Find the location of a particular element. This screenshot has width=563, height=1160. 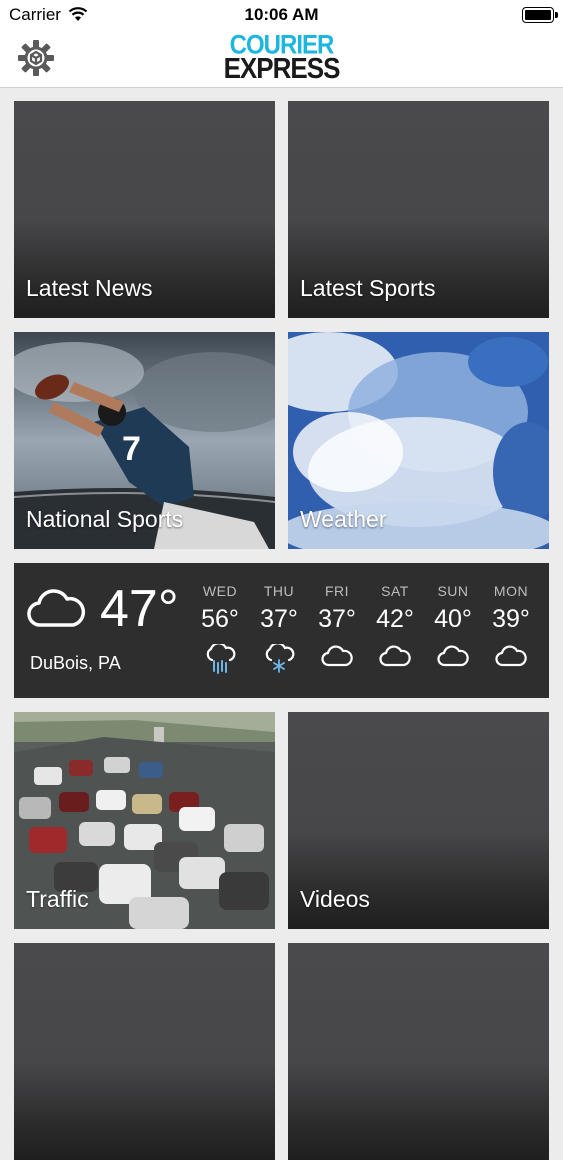

forecast-day: SUN 40° is located at coordinates (453, 625).